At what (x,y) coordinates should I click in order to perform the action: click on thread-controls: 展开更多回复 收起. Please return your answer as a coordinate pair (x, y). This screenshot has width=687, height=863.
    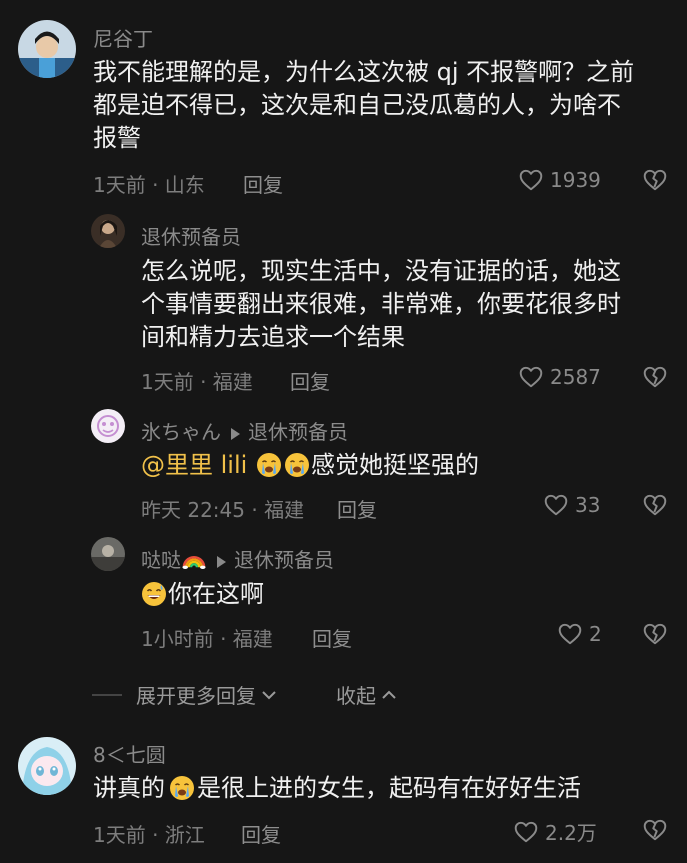
    Looking at the image, I should click on (245, 694).